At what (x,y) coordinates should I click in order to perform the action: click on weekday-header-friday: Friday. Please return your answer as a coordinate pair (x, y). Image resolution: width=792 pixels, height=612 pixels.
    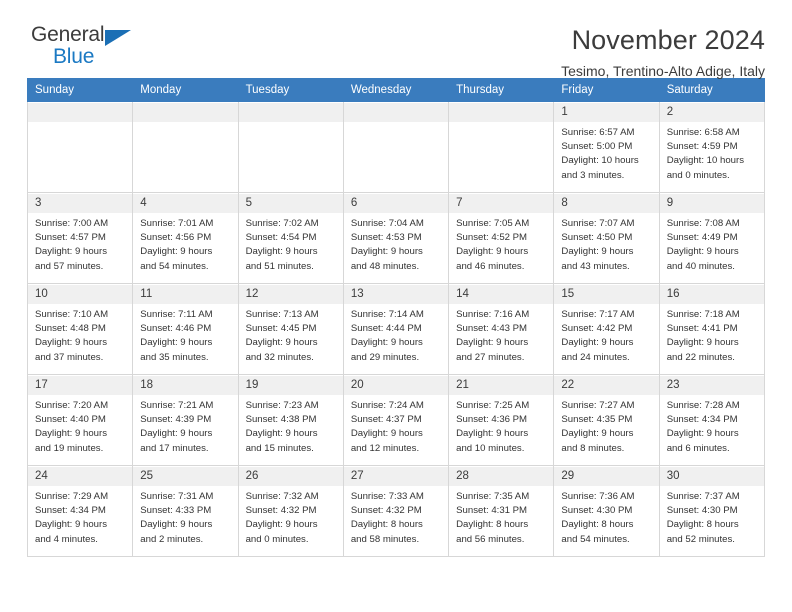
    Looking at the image, I should click on (606, 90).